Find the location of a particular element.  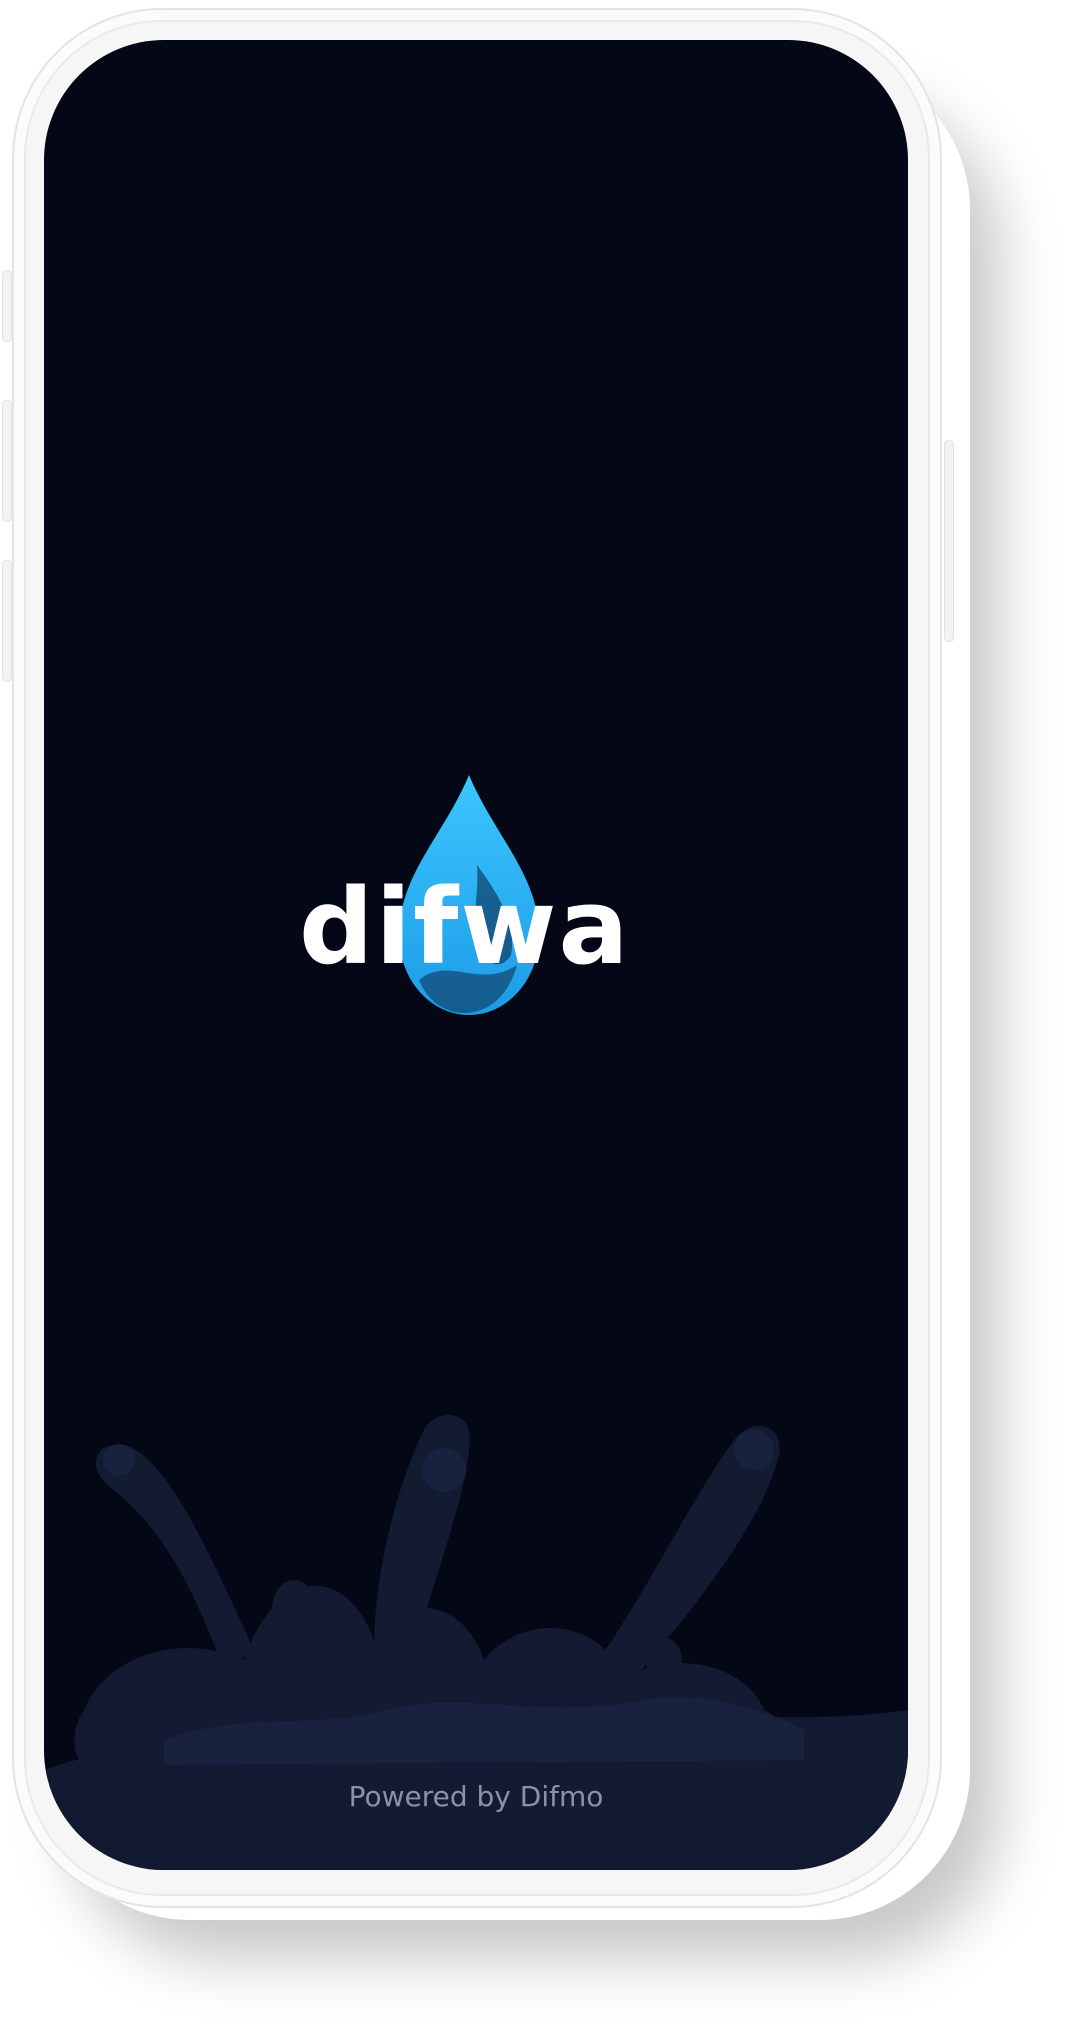

power-button is located at coordinates (949, 541).